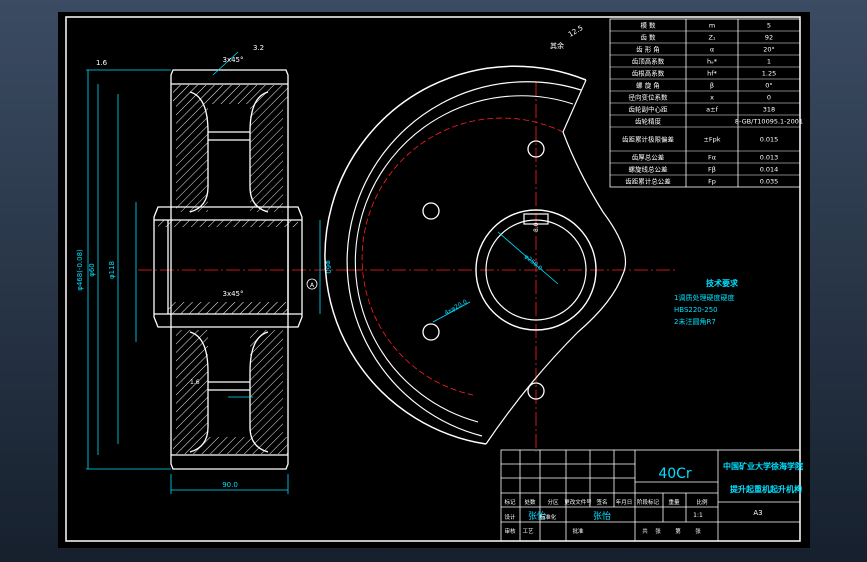 The height and width of the screenshot is (562, 867). Describe the element at coordinates (769, 98) in the screenshot. I see `param-value: 0` at that location.